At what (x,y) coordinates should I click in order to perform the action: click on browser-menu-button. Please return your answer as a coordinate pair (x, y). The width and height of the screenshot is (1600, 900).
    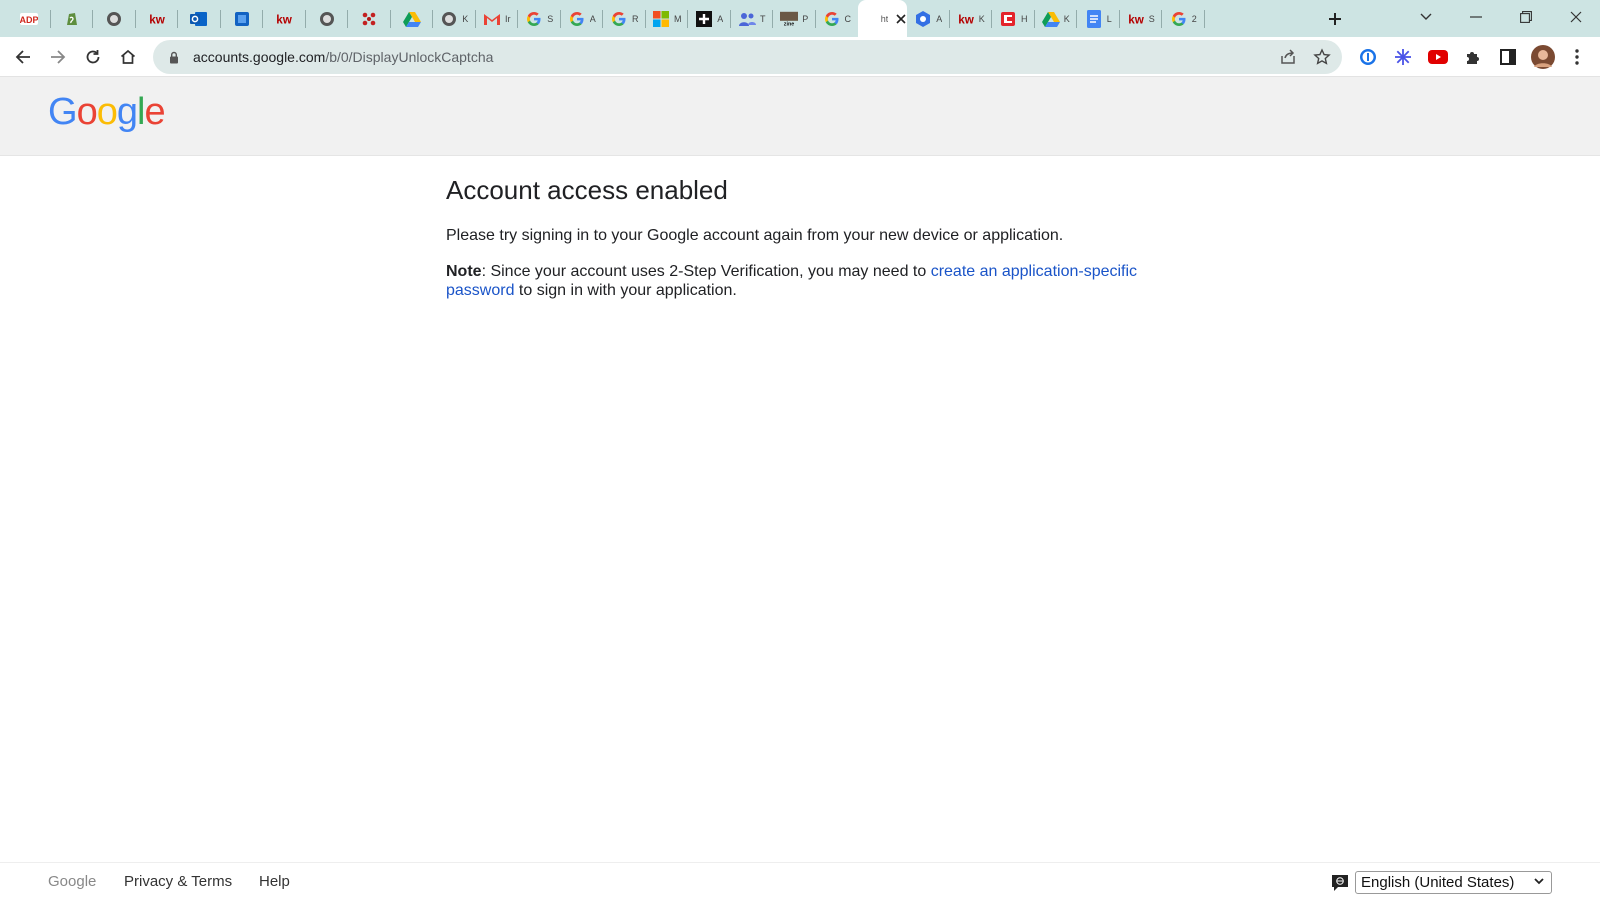
    Looking at the image, I should click on (1577, 57).